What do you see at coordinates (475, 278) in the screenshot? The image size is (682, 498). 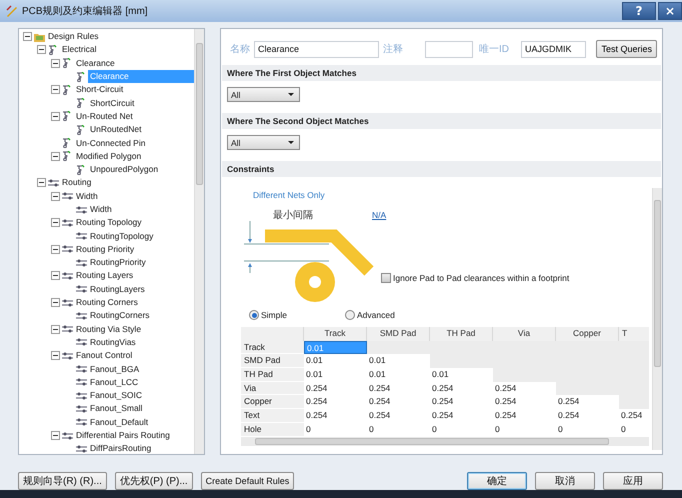 I see `ignore-pad-checkbox: Ignore Pad to Pad clearances within a footprint` at bounding box center [475, 278].